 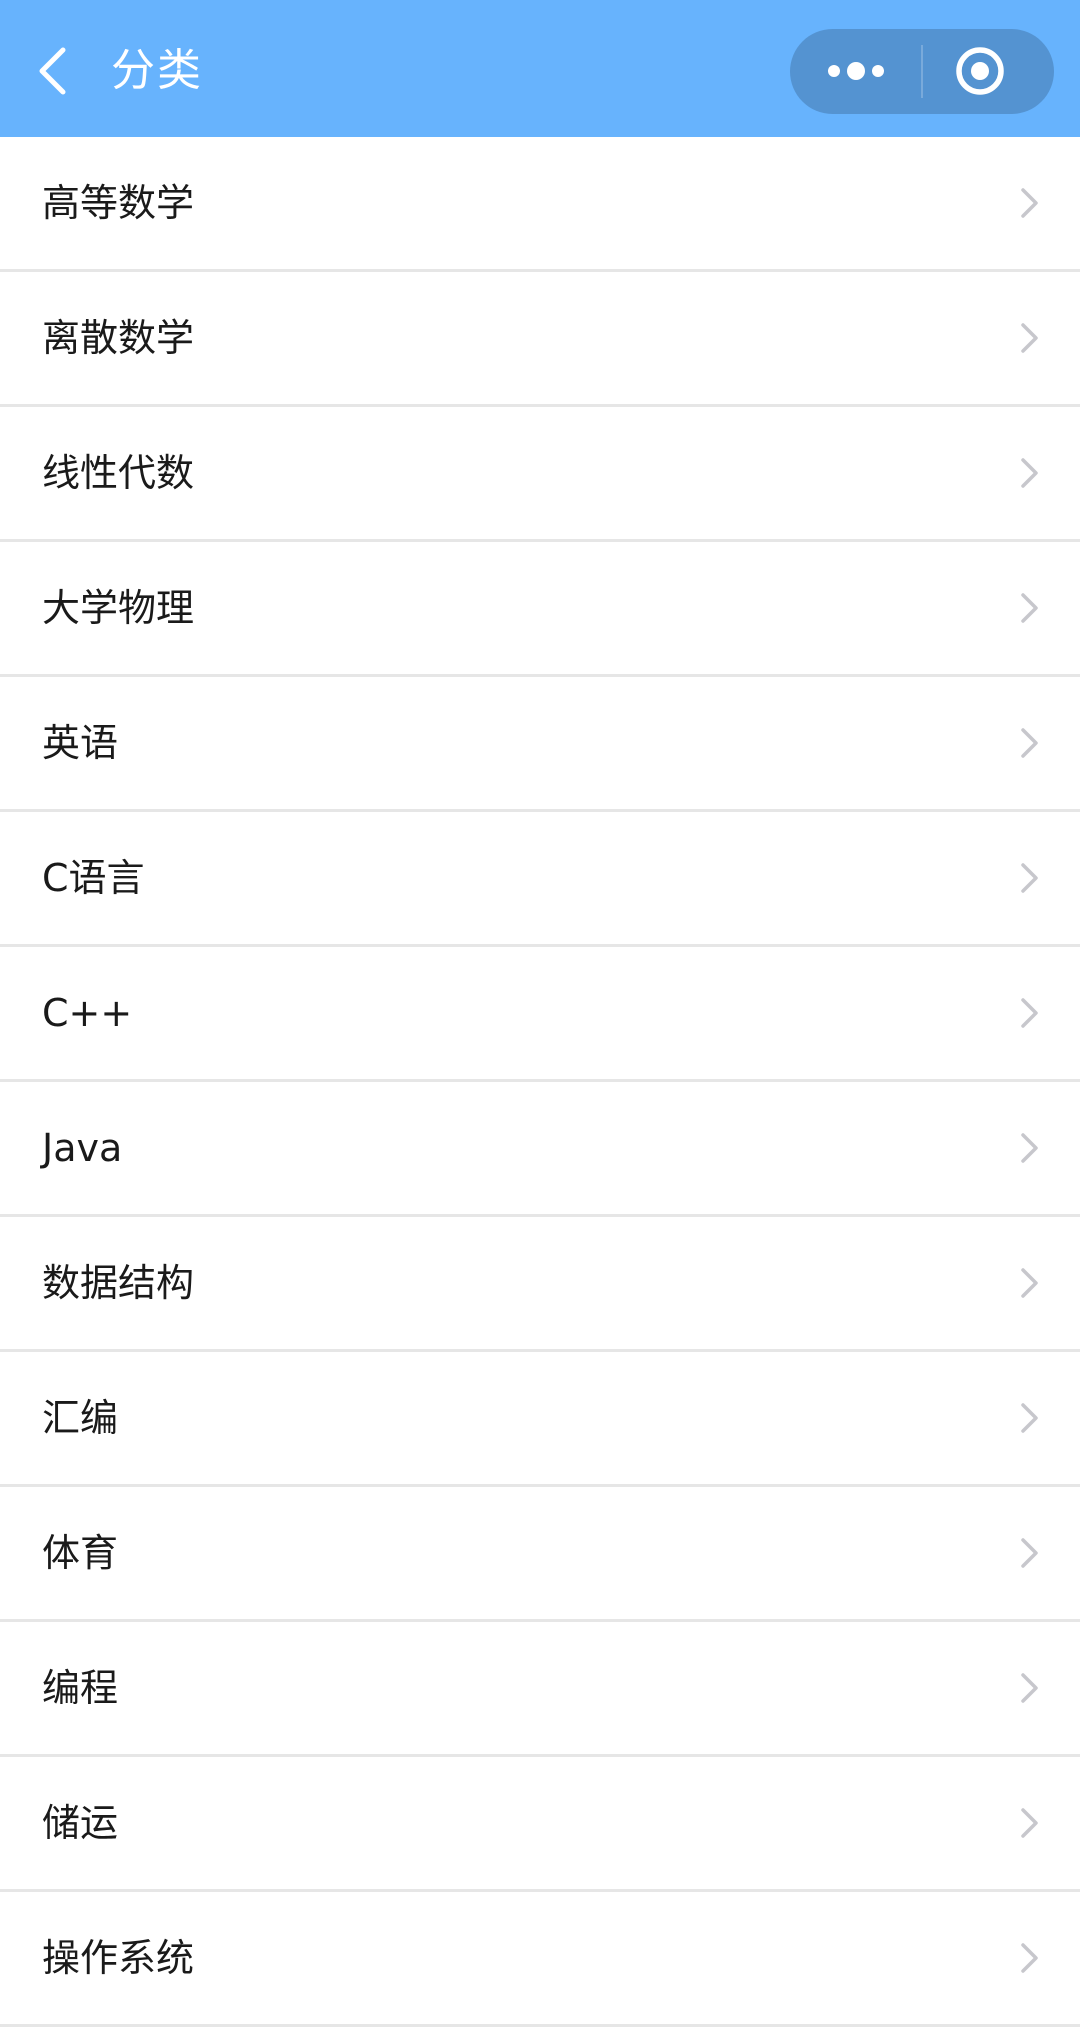 What do you see at coordinates (82, 1148) in the screenshot?
I see `list-item-label: Java` at bounding box center [82, 1148].